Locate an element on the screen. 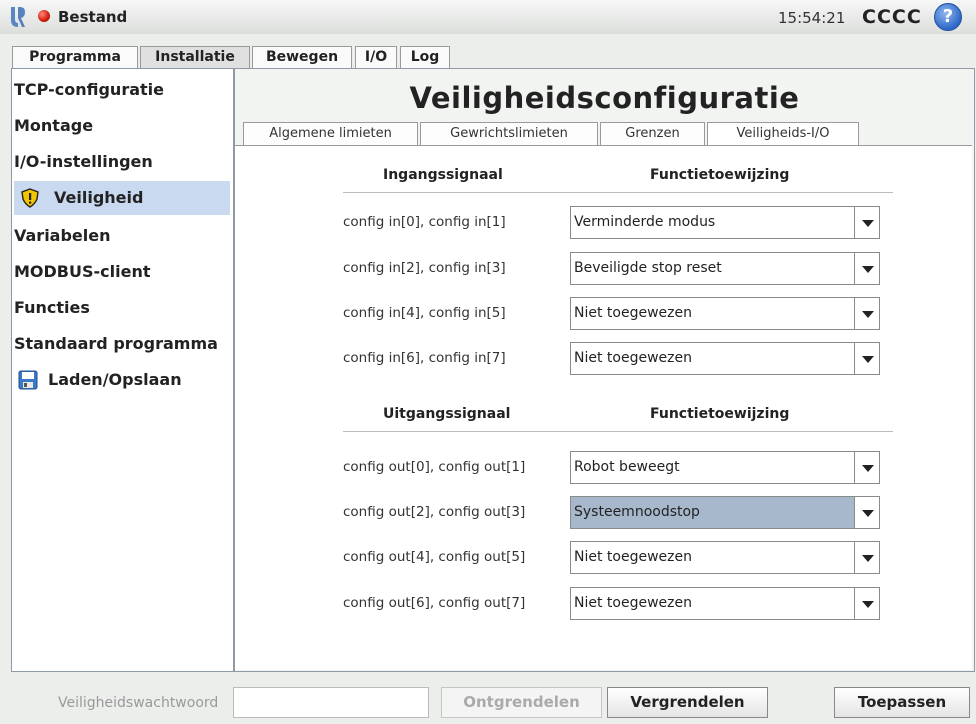 This screenshot has height=724, width=976. input-row-label: config in[2], config in[3] is located at coordinates (424, 268).